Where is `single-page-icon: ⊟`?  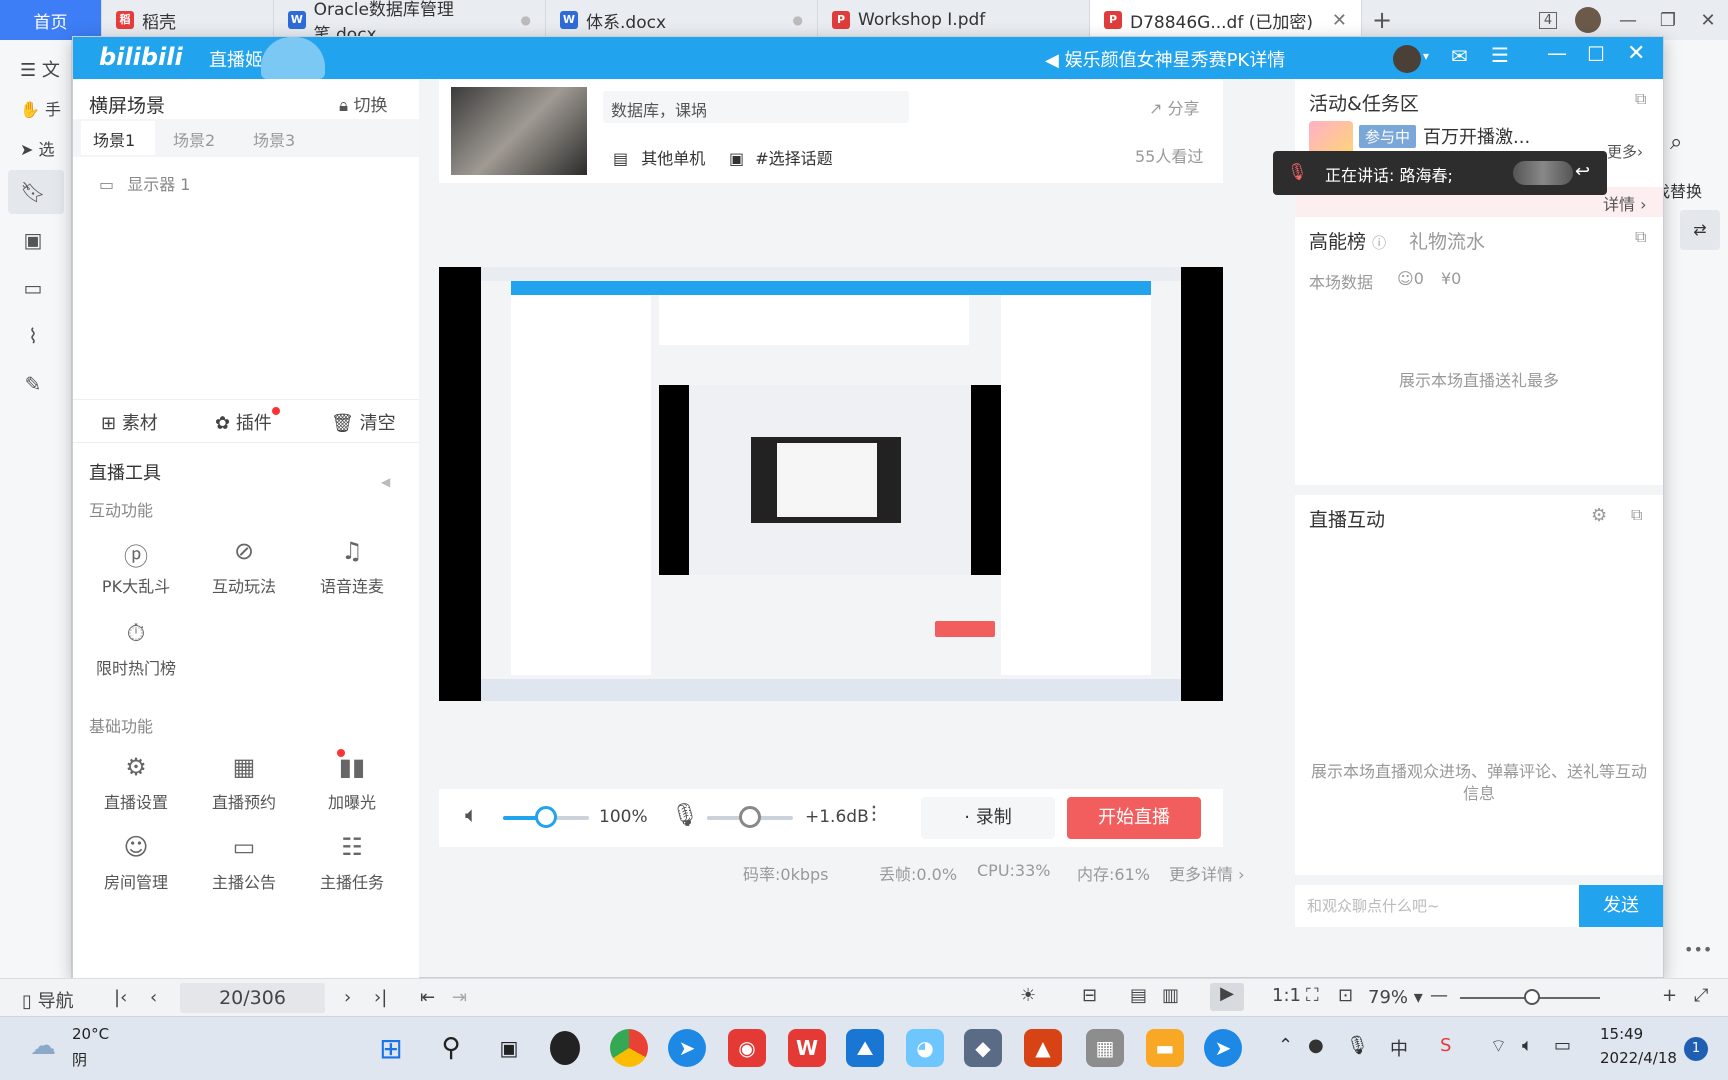
single-page-icon: ⊟ is located at coordinates (1089, 995).